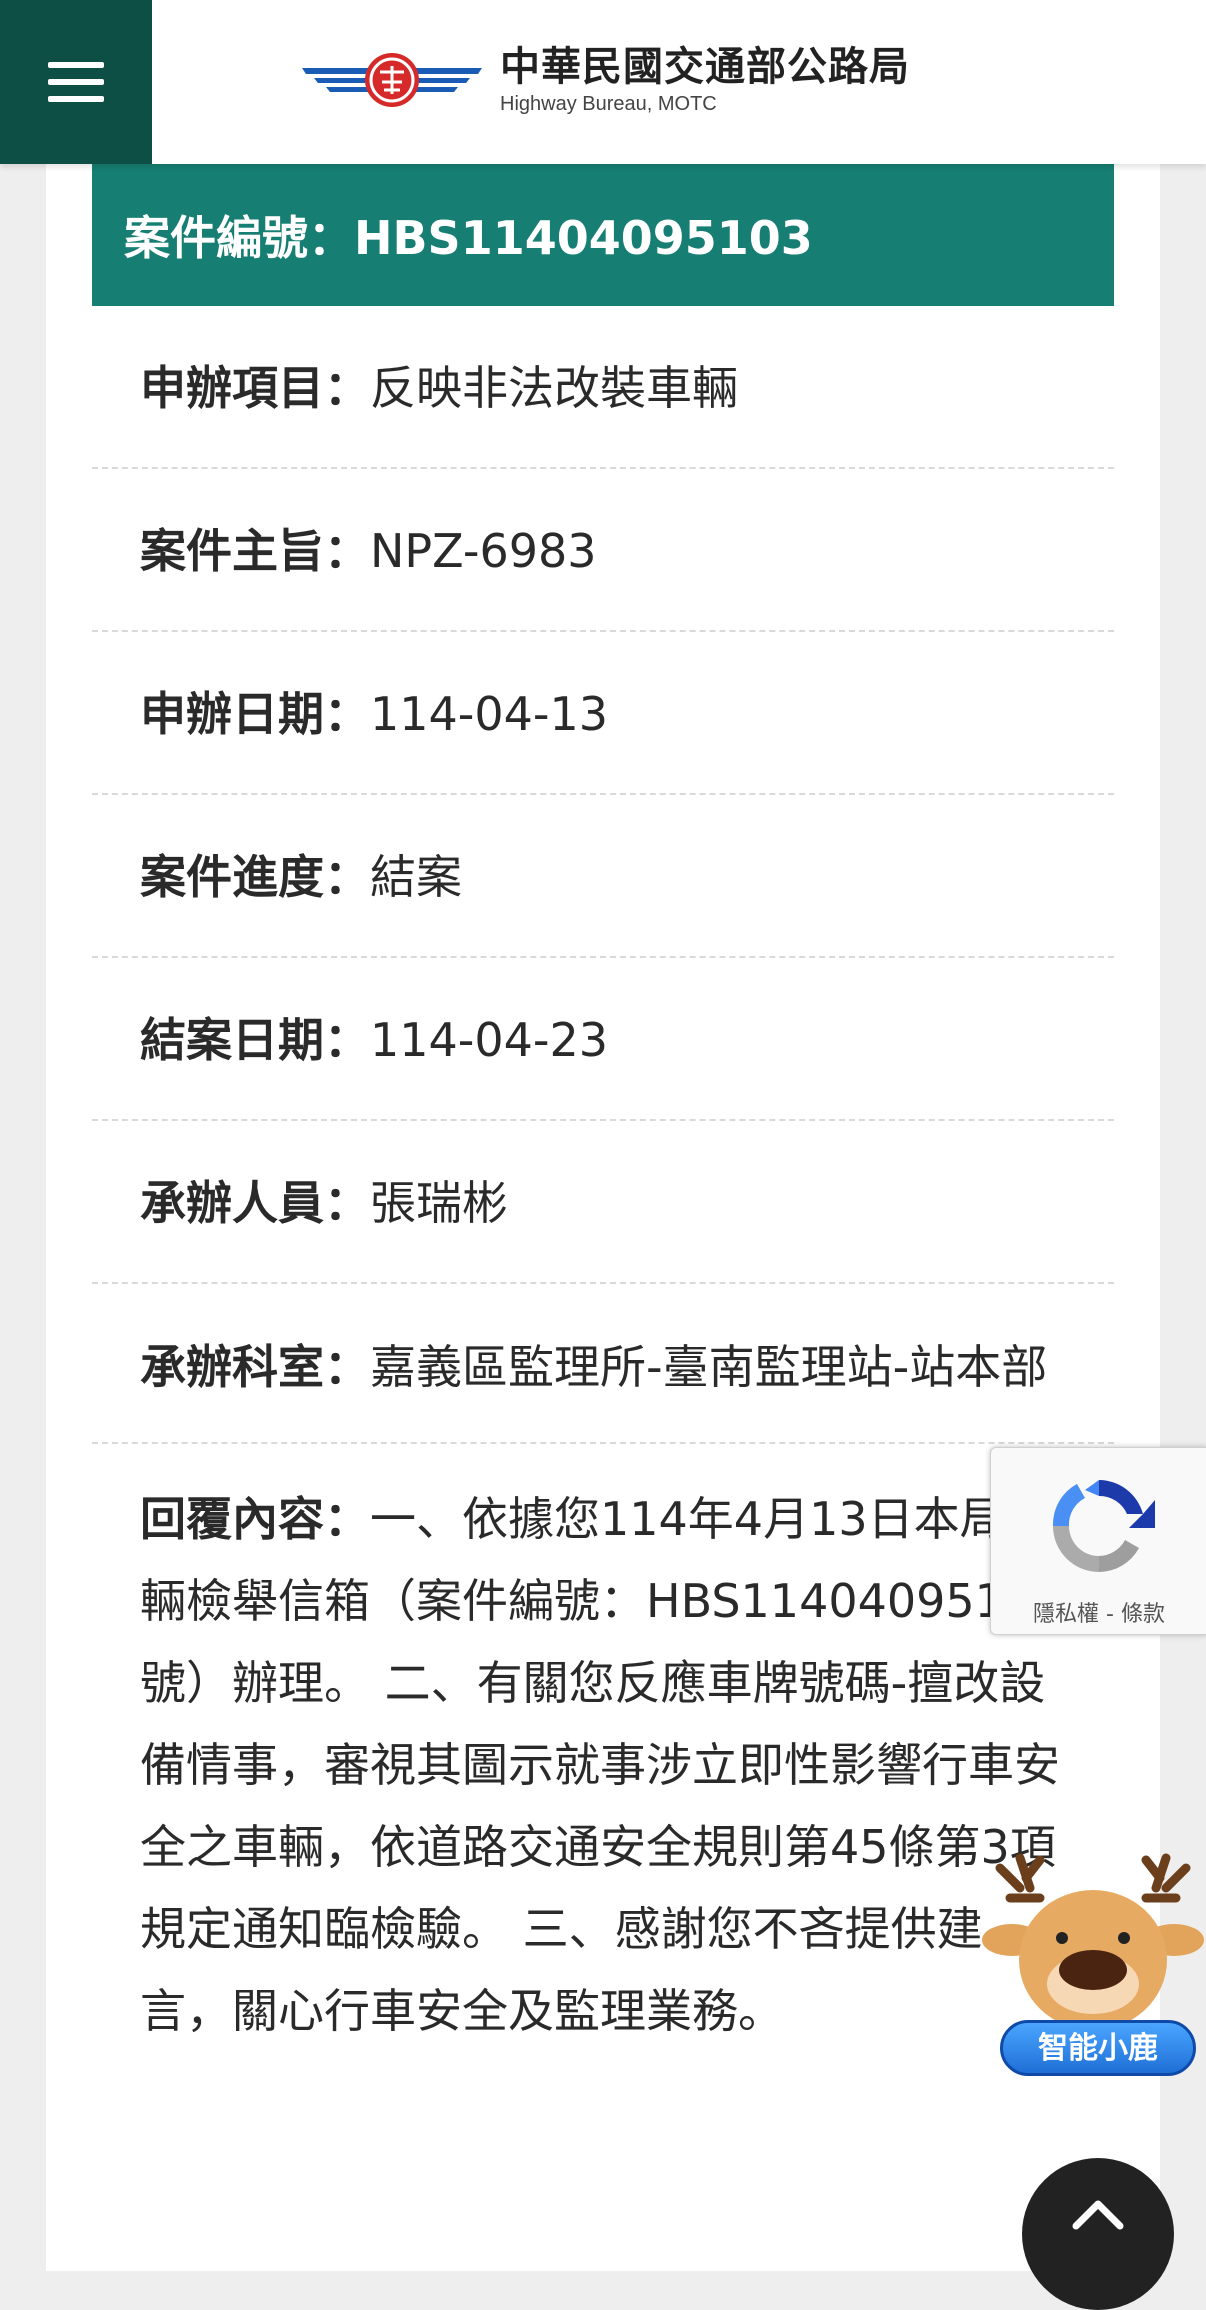 Image resolution: width=1206 pixels, height=2310 pixels. Describe the element at coordinates (489, 714) in the screenshot. I see `field-value: 114-04-13` at that location.